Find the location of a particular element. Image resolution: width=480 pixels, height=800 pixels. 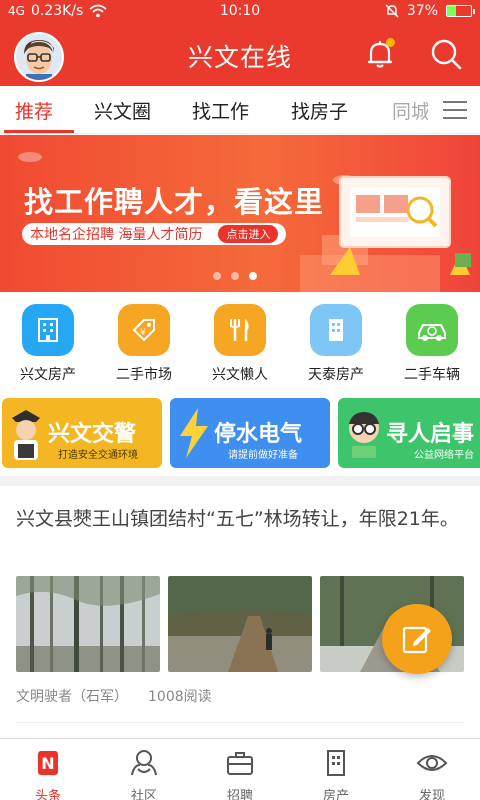

category-tabs: 推荐 兴文圈 找工作 找房子 同城 is located at coordinates (240, 110).